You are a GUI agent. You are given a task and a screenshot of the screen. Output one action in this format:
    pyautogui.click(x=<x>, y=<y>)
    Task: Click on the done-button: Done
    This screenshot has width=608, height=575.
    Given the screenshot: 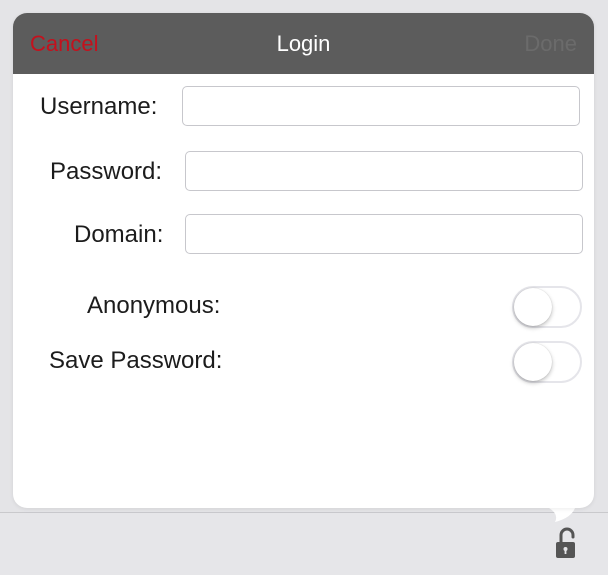 What is the action you would take?
    pyautogui.click(x=550, y=44)
    